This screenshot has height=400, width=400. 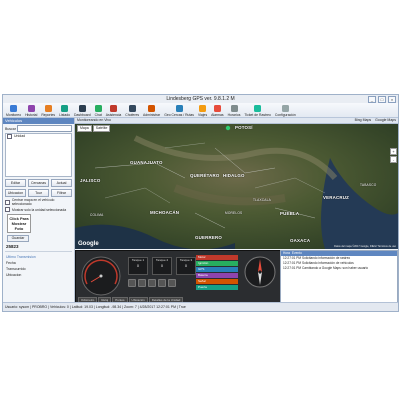 I want to click on toolbar-button-14: Configuración, so click(x=285, y=111).